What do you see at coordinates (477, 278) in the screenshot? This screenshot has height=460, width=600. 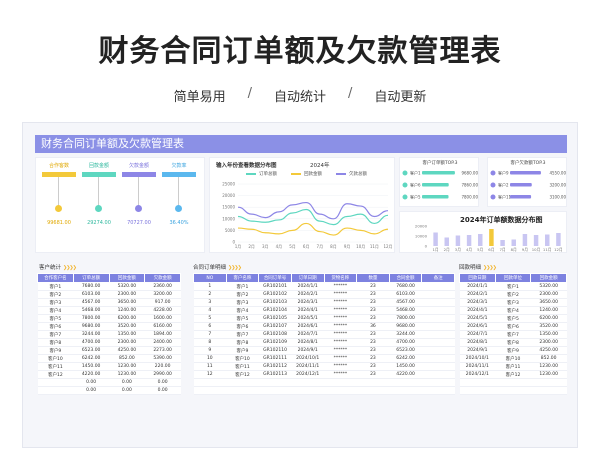 I see `column-header: 回款日期` at bounding box center [477, 278].